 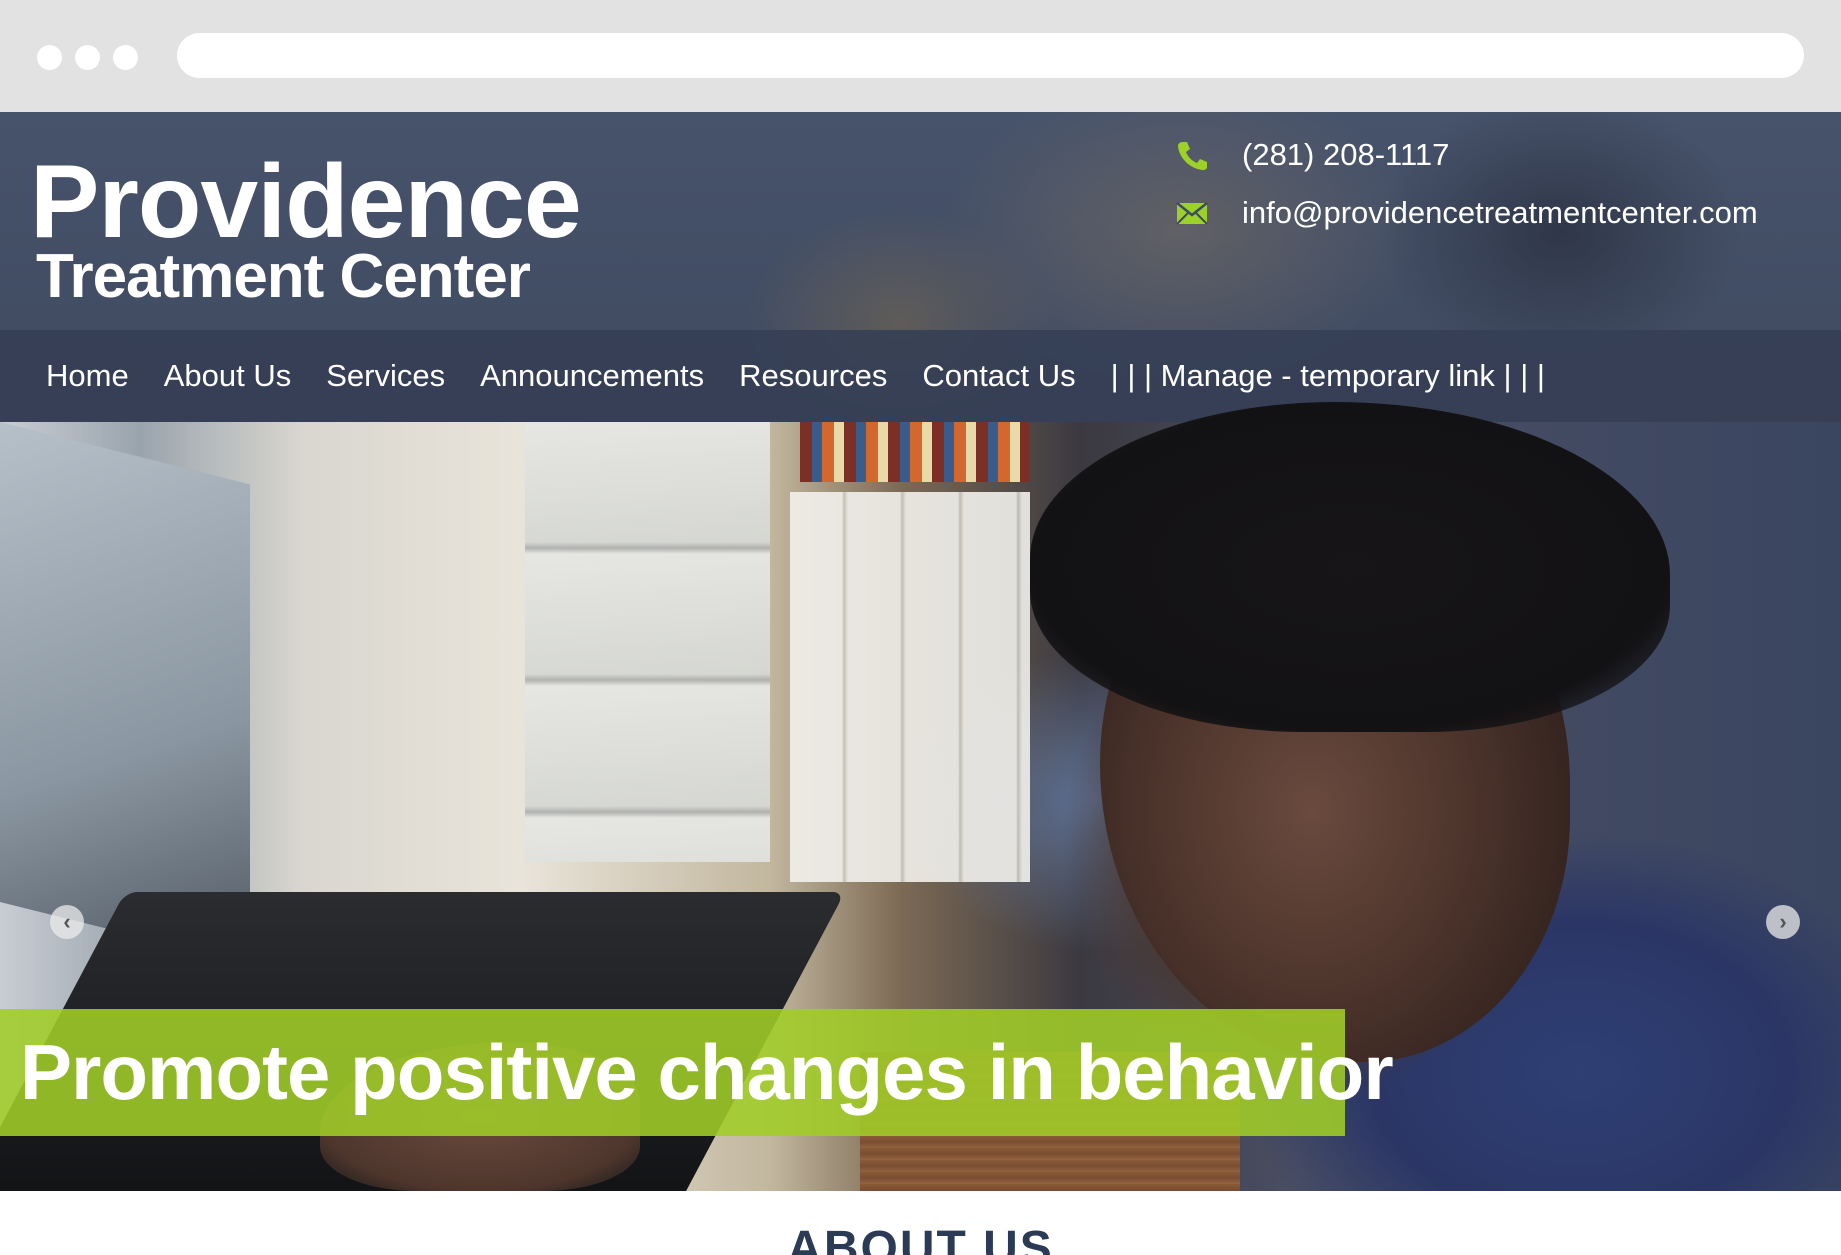 What do you see at coordinates (998, 376) in the screenshot?
I see `nav-item-contact-us: Contact Us` at bounding box center [998, 376].